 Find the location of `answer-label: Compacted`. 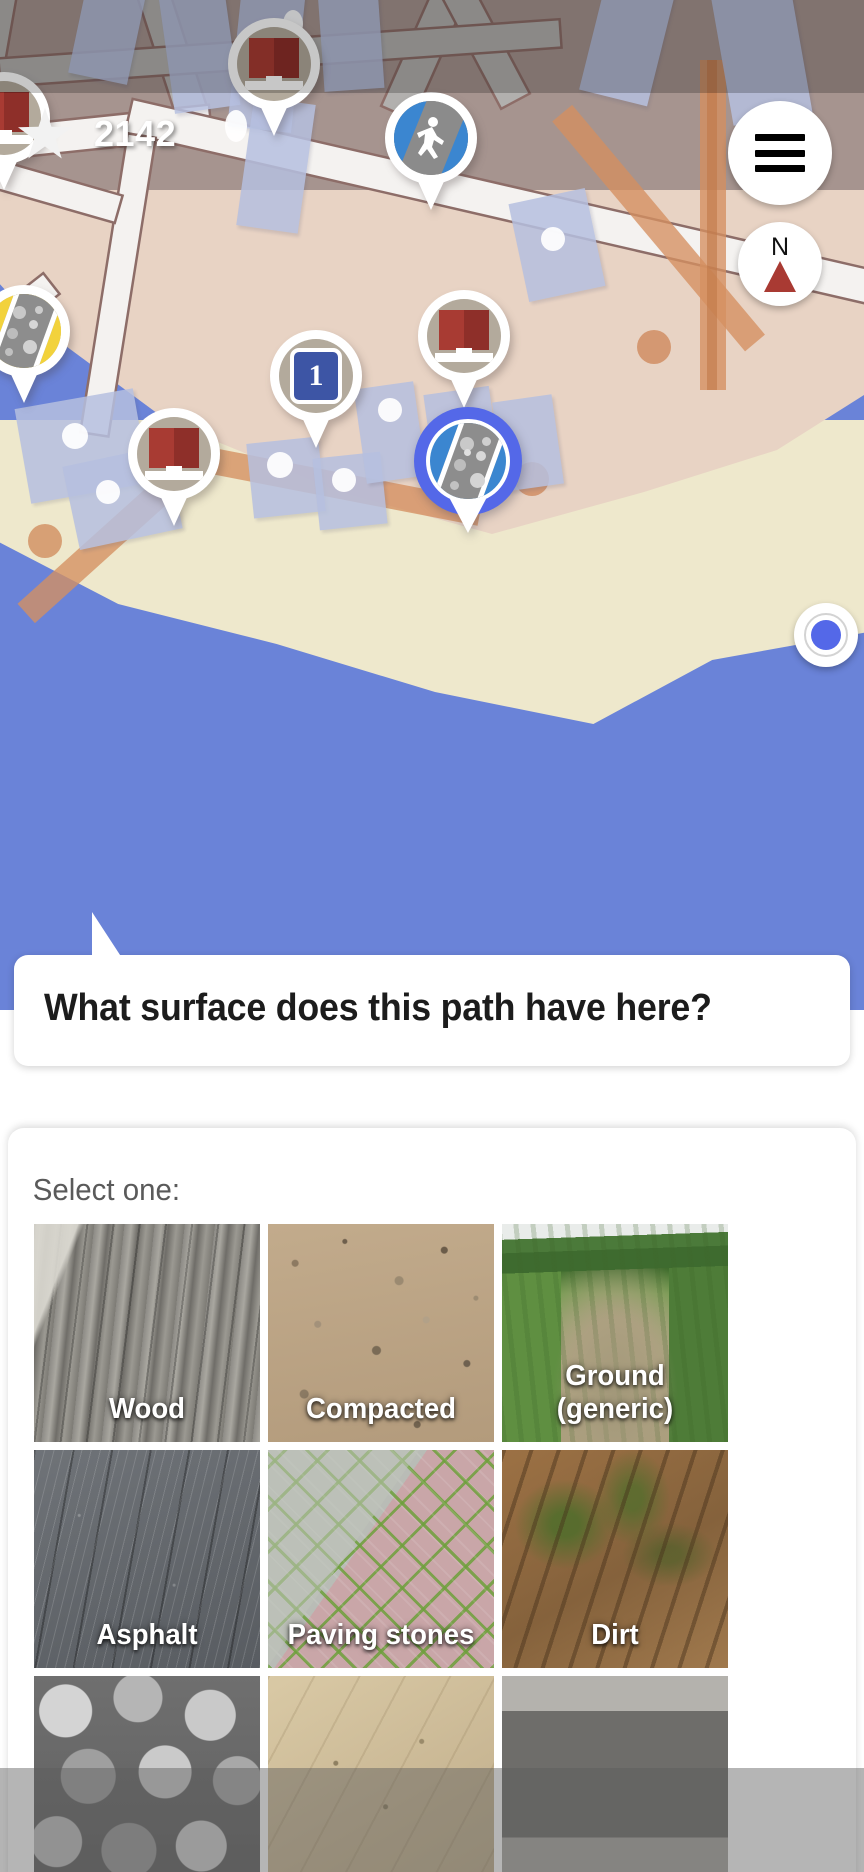

answer-label: Compacted is located at coordinates (381, 1409).